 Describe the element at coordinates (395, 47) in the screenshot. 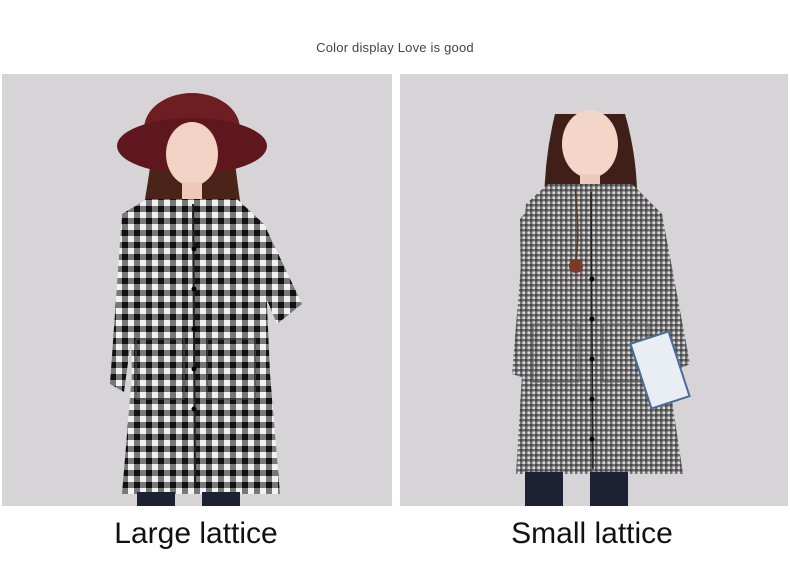

I see `page-header: Color display Love is good` at that location.